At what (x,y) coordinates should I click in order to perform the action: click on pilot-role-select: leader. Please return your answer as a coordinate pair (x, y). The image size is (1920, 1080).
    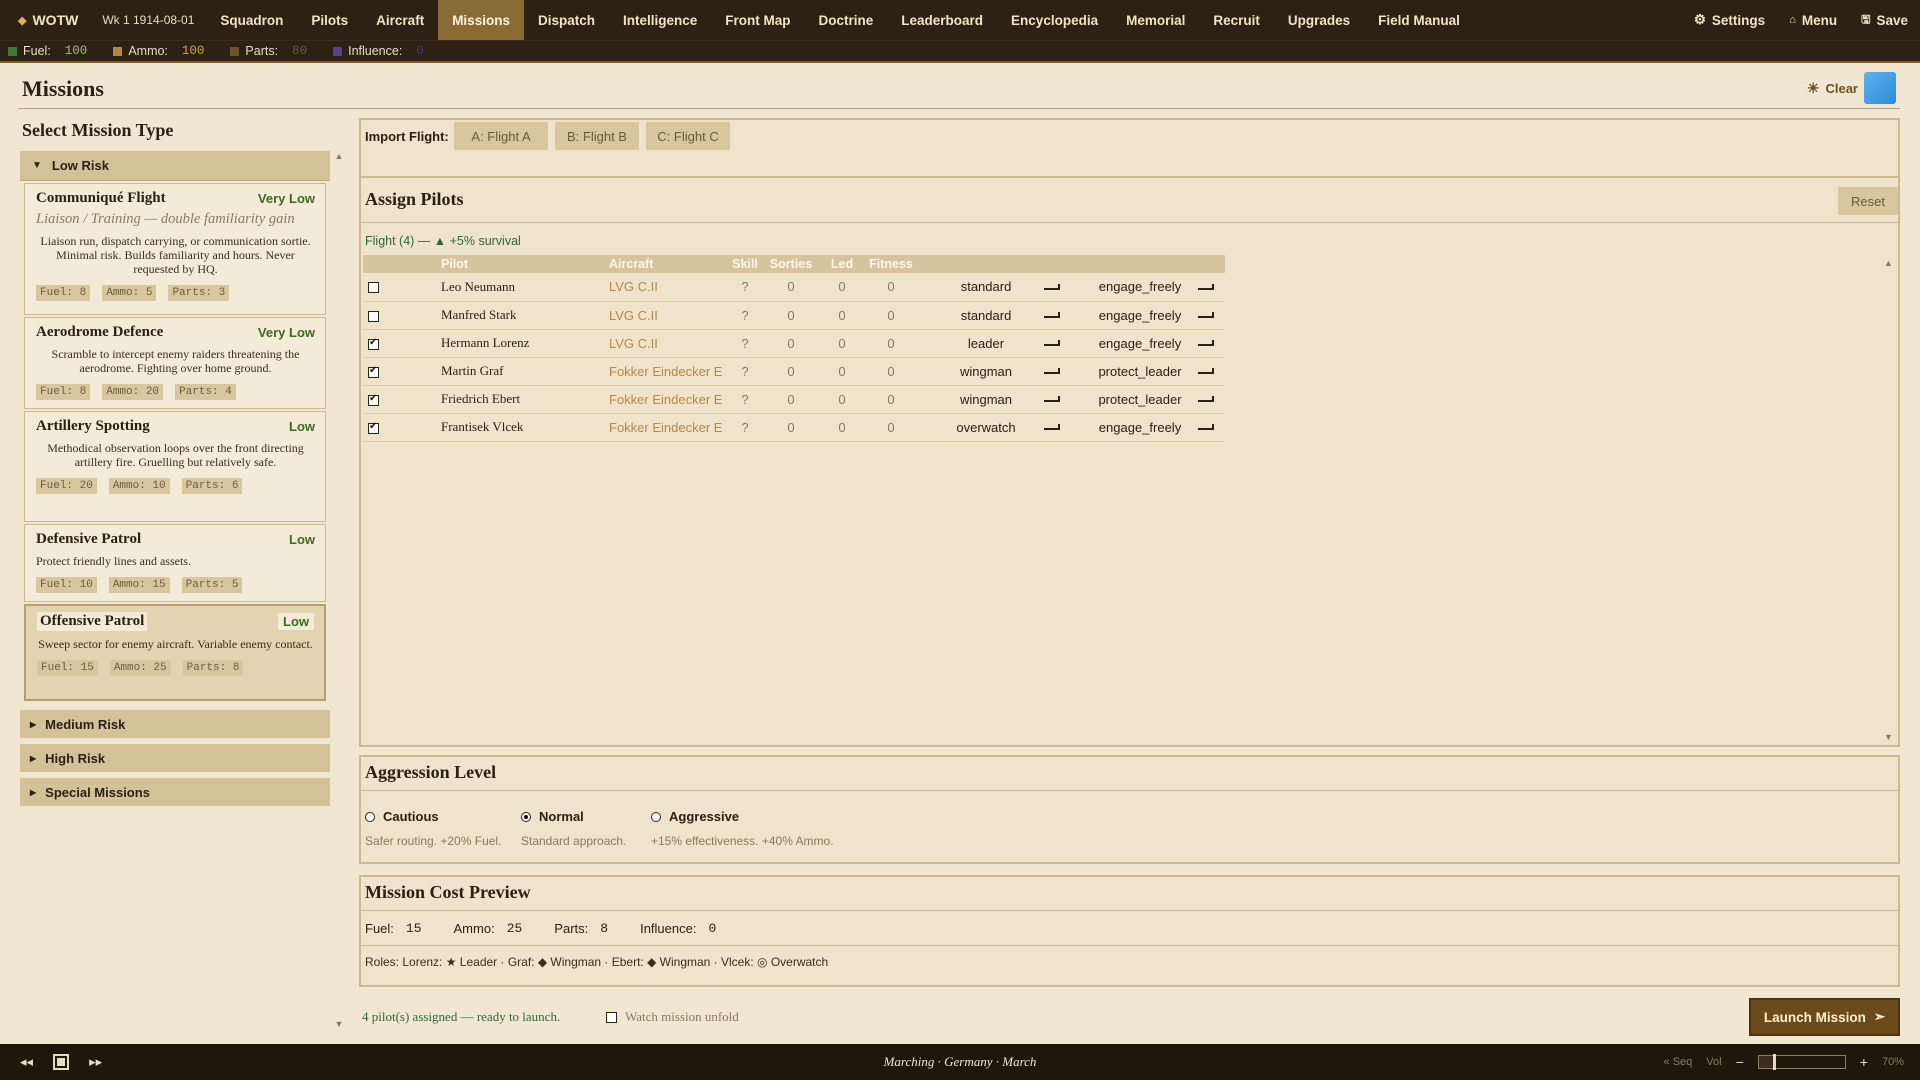
    Looking at the image, I should click on (994, 343).